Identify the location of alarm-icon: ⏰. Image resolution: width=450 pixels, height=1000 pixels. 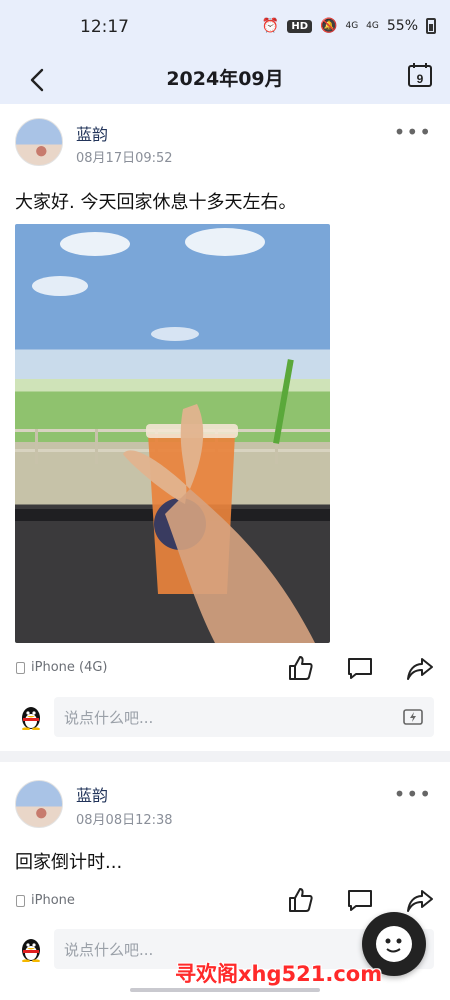
(270, 26).